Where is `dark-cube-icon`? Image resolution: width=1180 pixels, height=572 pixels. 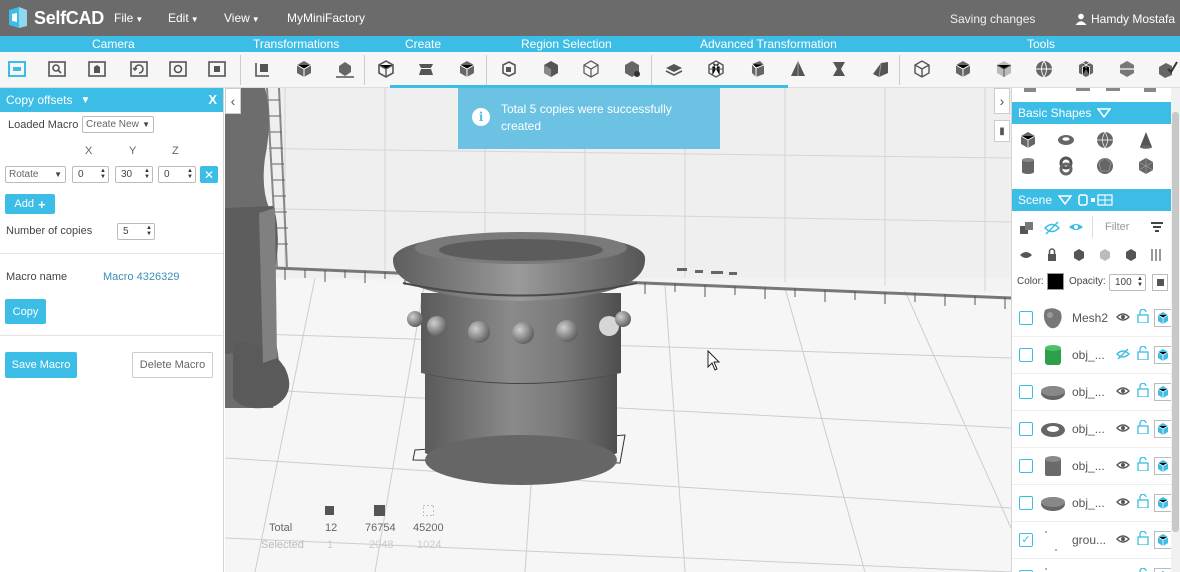
dark-cube-icon is located at coordinates (1131, 255).